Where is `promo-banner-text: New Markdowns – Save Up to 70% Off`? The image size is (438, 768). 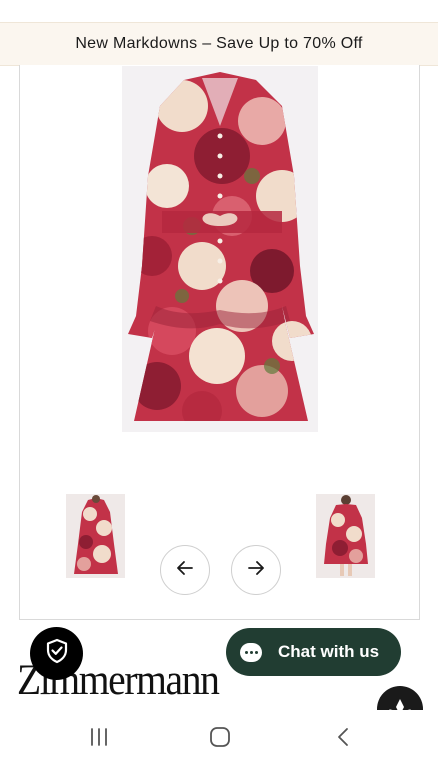 promo-banner-text: New Markdowns – Save Up to 70% Off is located at coordinates (219, 43).